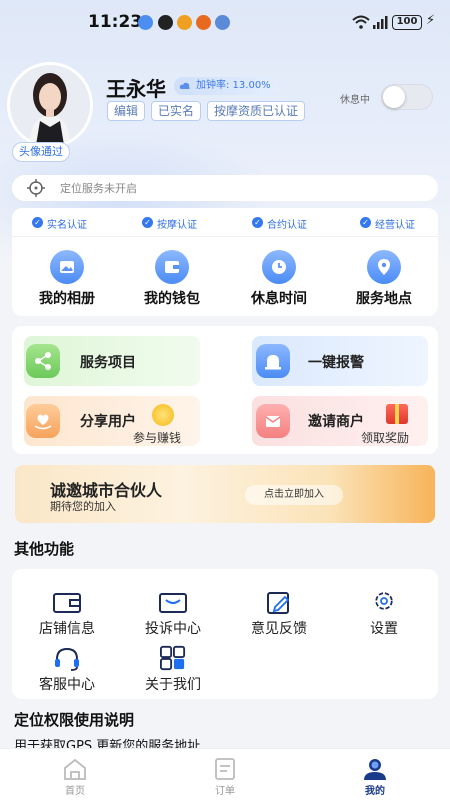 This screenshot has width=450, height=800. Describe the element at coordinates (361, 22) in the screenshot. I see `wifi-icon` at that location.